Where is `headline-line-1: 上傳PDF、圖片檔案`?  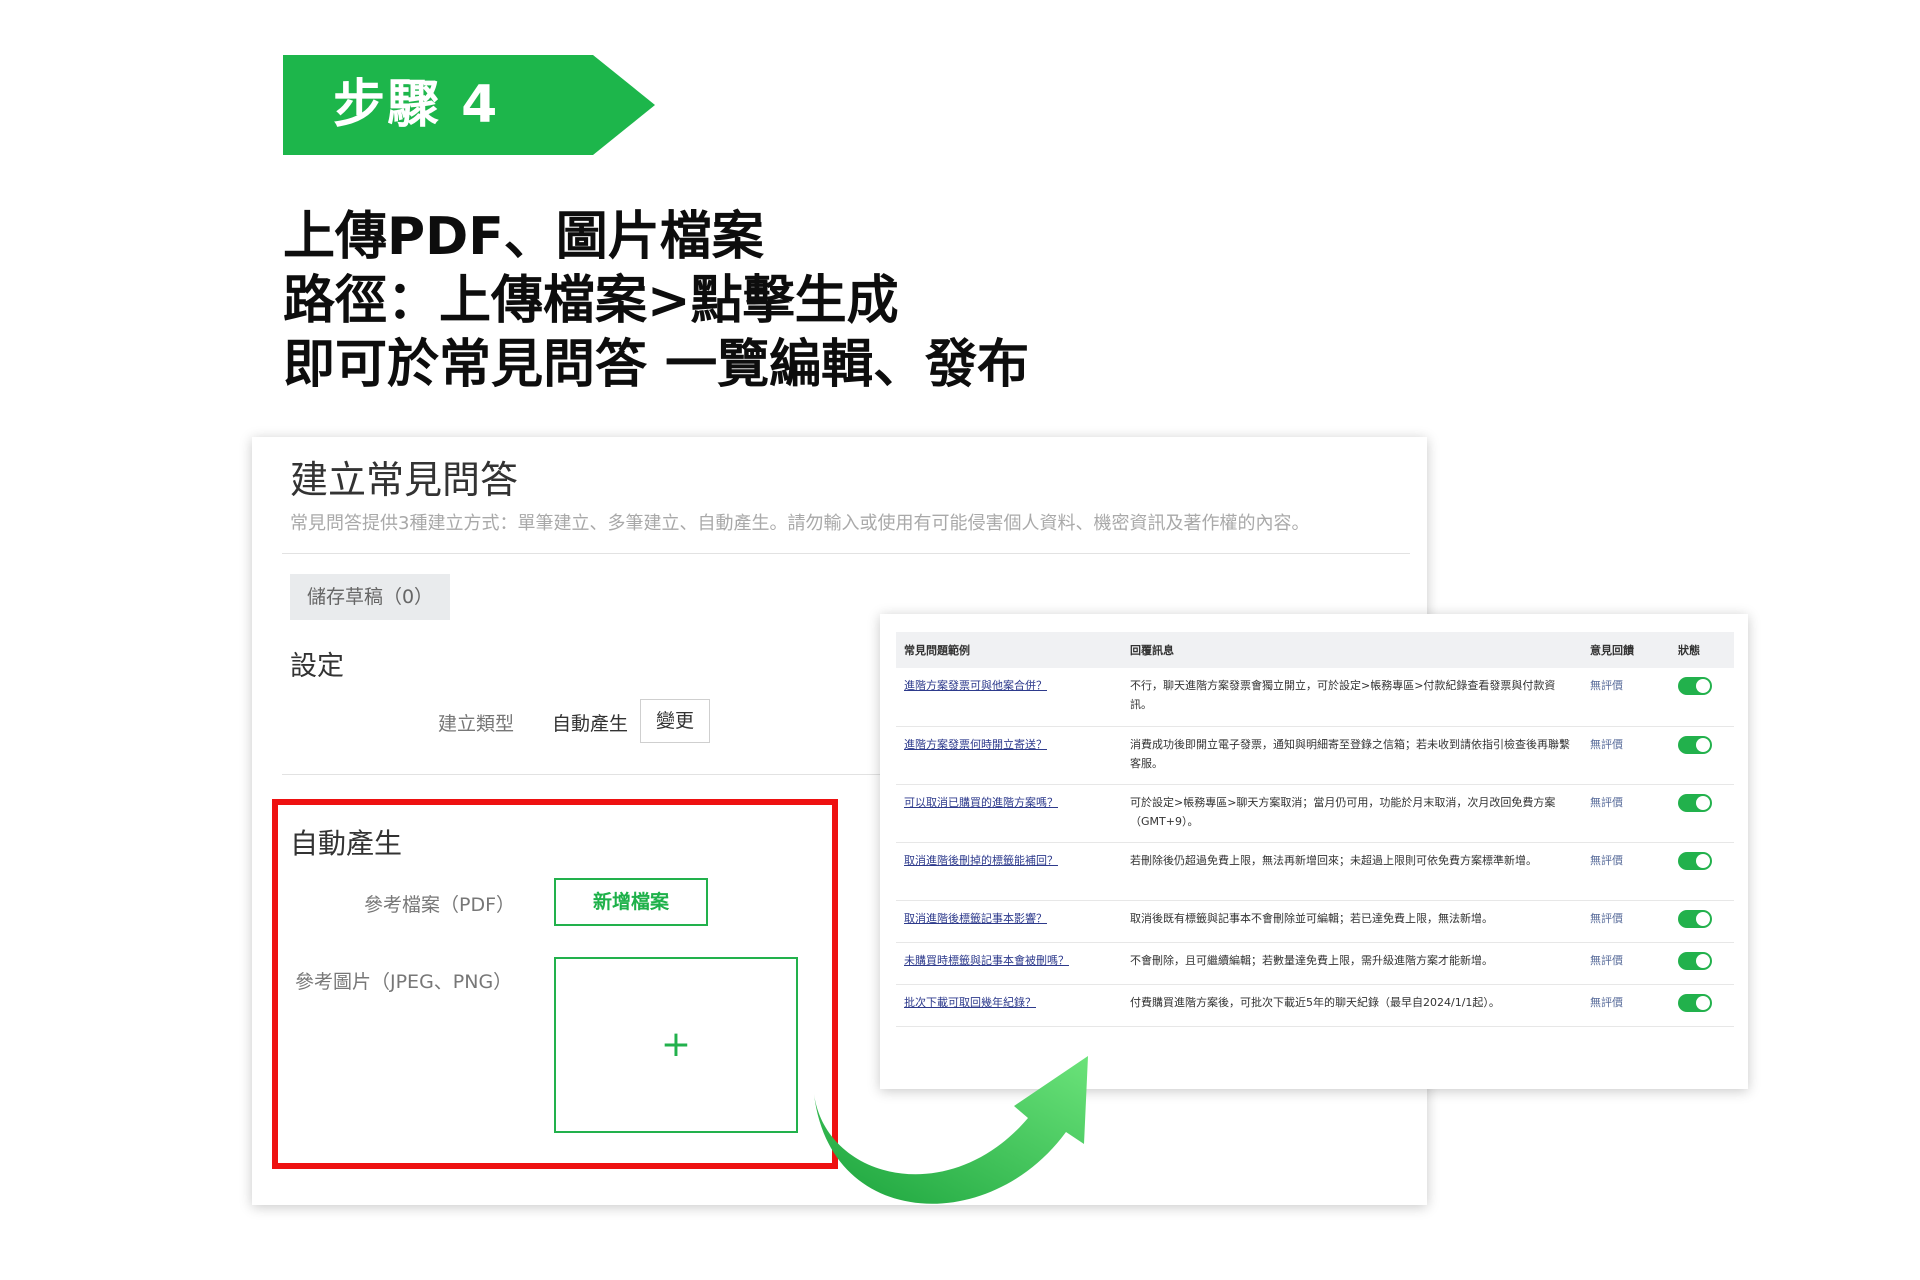
headline-line-1: 上傳PDF、圖片檔案 is located at coordinates (523, 237).